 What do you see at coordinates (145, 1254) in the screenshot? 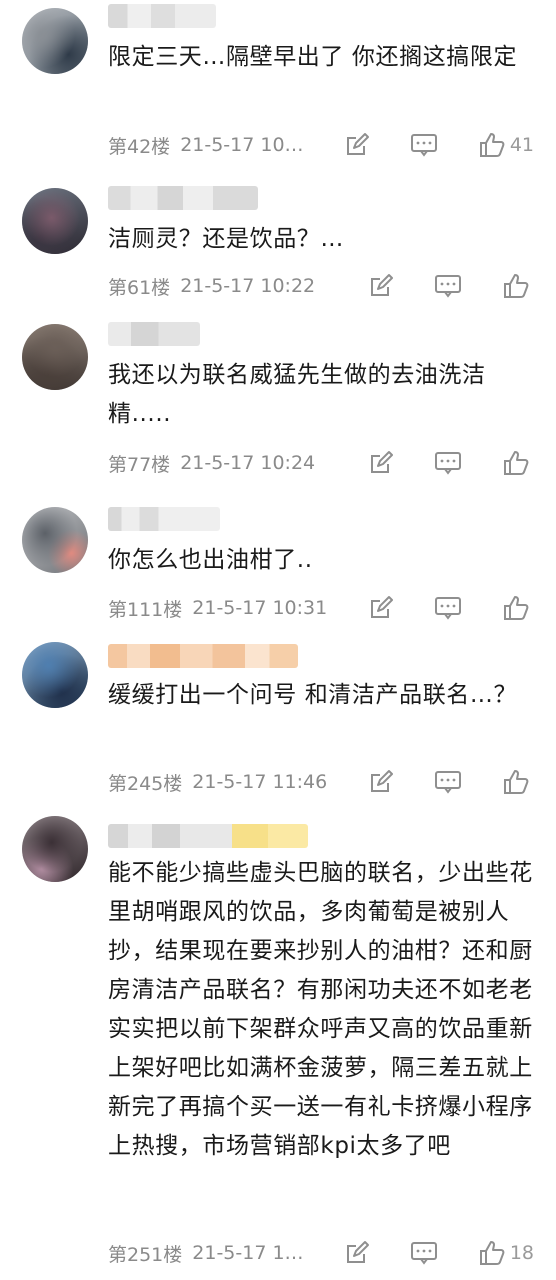
I see `floor-number: 第251楼` at bounding box center [145, 1254].